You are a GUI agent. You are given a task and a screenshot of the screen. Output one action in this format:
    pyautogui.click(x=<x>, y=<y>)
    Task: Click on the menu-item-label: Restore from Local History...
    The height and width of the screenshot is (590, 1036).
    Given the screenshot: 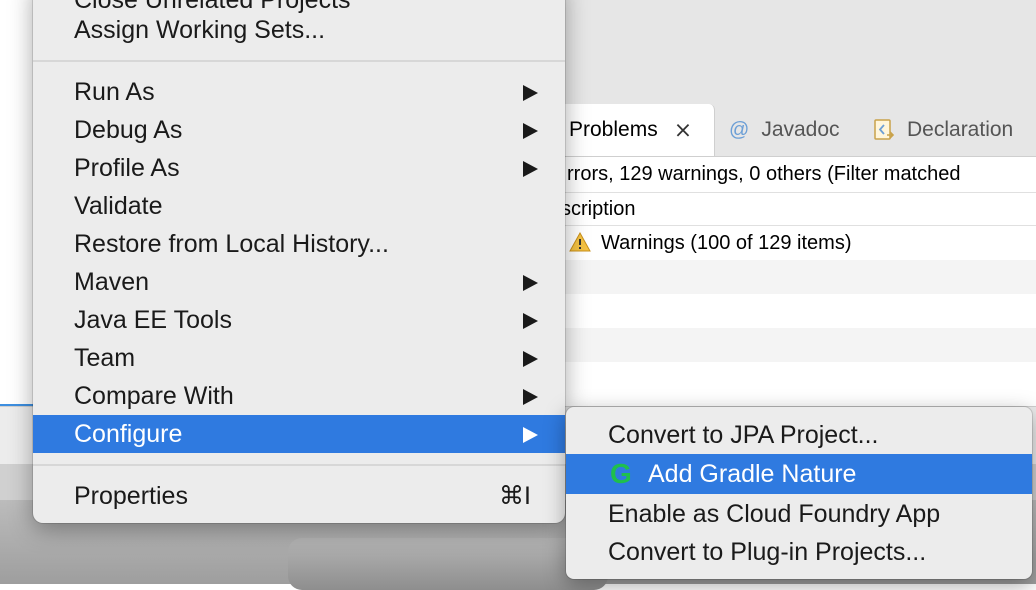 What is the action you would take?
    pyautogui.click(x=231, y=244)
    